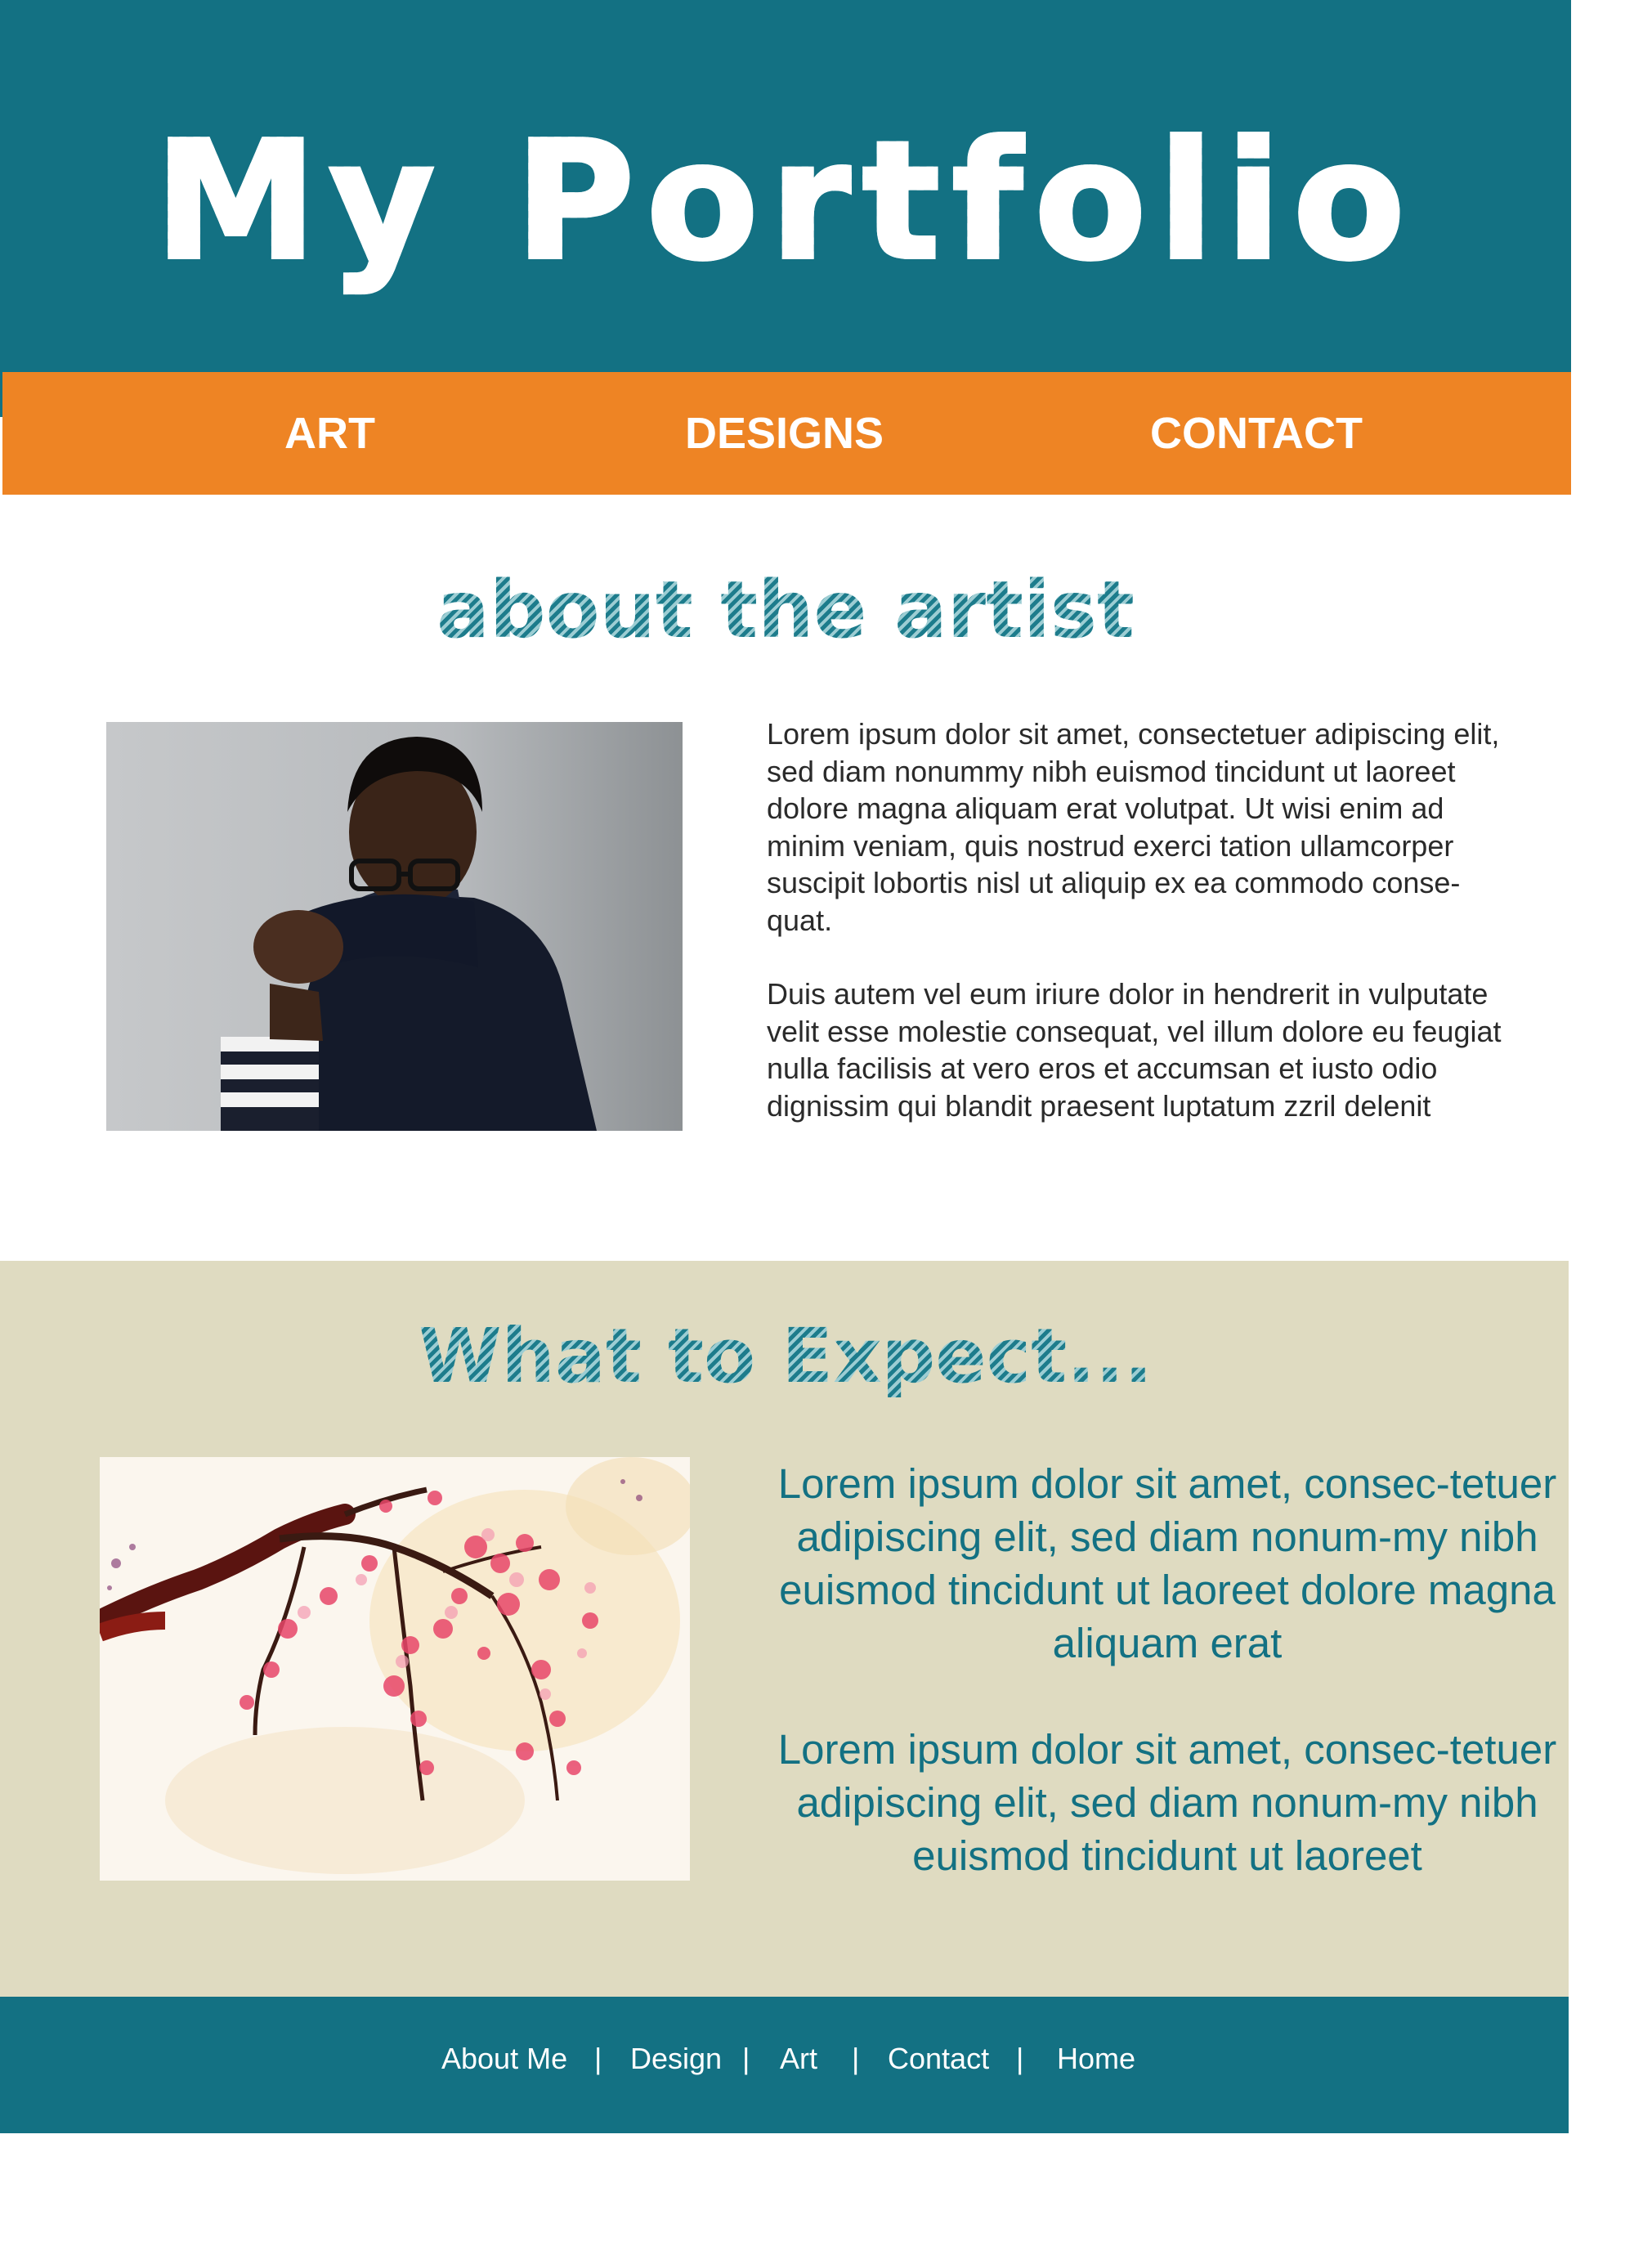  I want to click on footer-link-about-me: About Me, so click(504, 2065).